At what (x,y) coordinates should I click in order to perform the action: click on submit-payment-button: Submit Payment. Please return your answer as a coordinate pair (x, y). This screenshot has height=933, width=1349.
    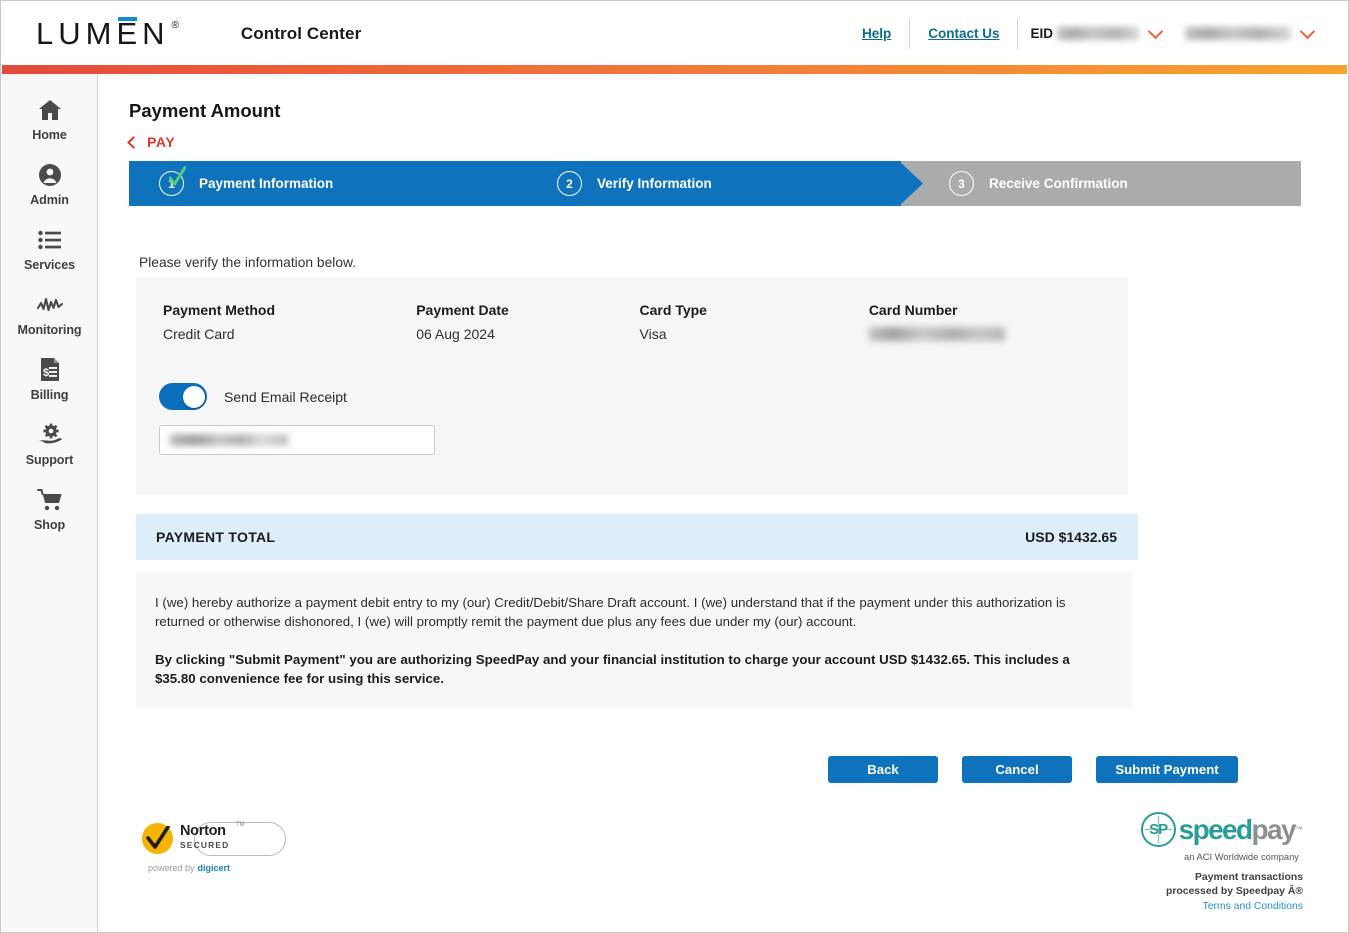
    Looking at the image, I should click on (1167, 769).